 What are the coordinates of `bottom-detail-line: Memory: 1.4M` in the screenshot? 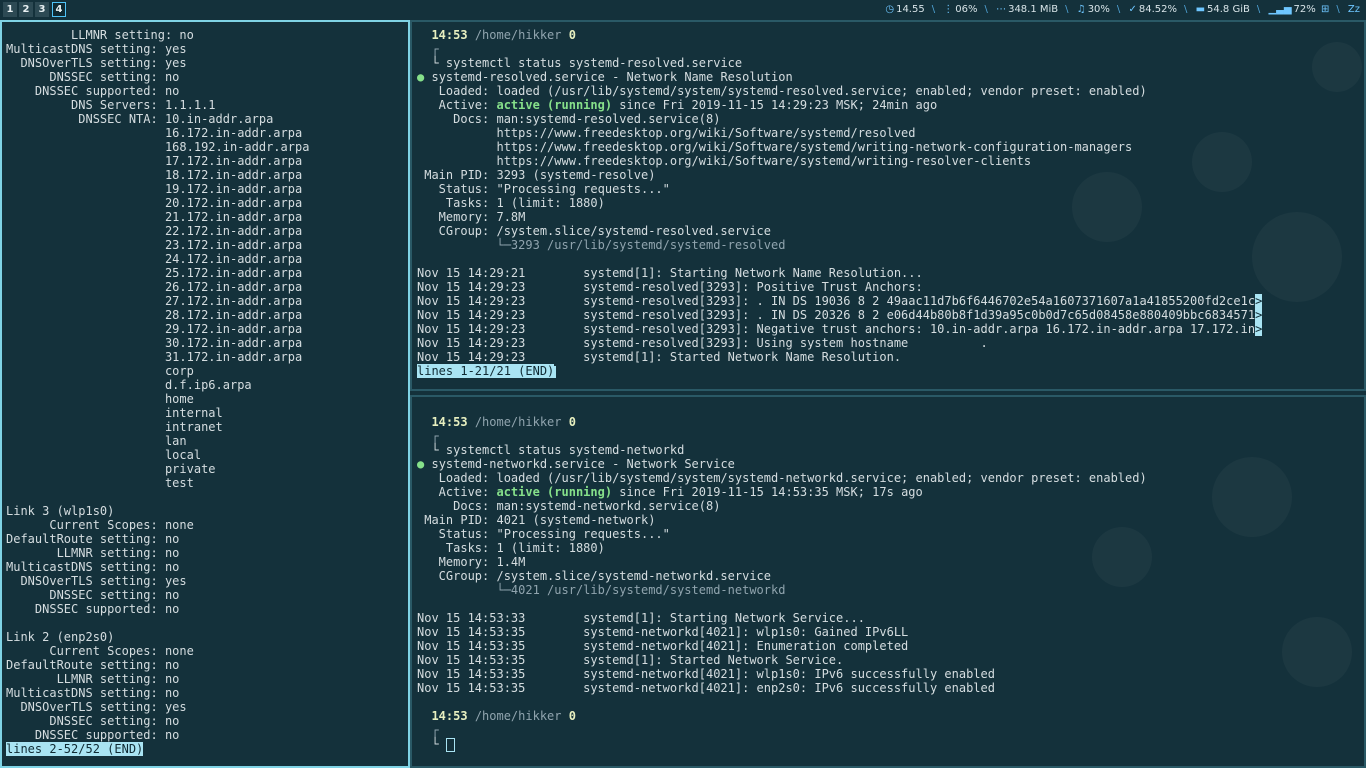 It's located at (471, 562).